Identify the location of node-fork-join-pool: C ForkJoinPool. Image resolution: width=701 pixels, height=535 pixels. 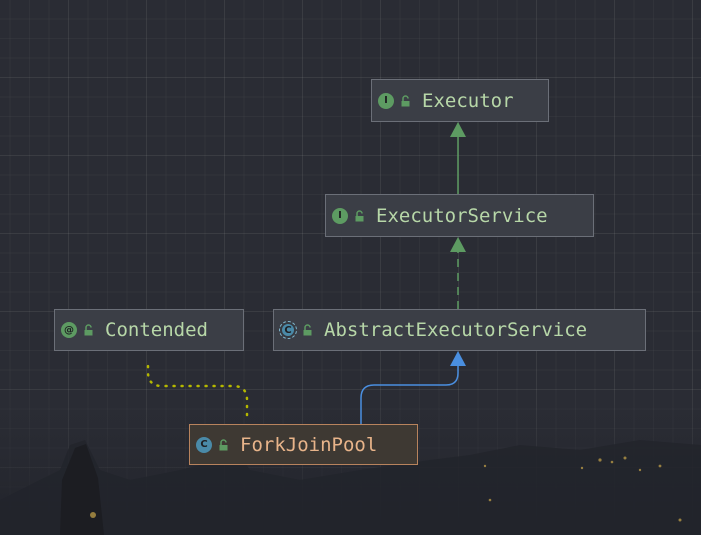
(303, 444).